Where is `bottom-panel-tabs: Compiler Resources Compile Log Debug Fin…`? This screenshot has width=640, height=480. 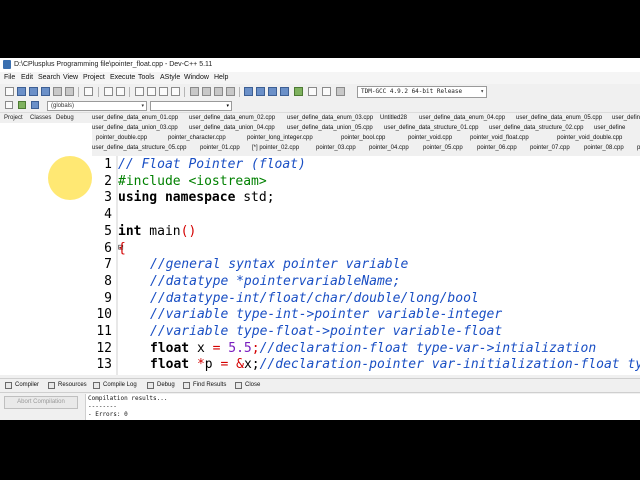
bottom-panel-tabs: Compiler Resources Compile Log Debug Fin… is located at coordinates (320, 385).